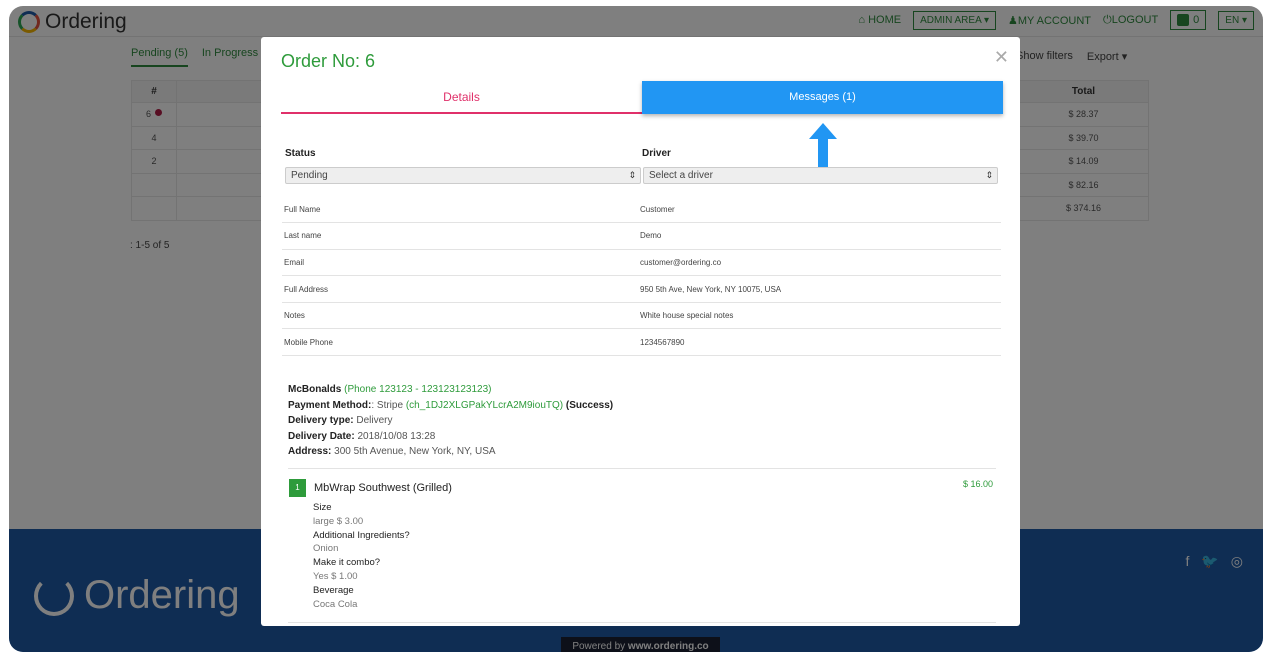  What do you see at coordinates (300, 153) in the screenshot?
I see `status-label: Status` at bounding box center [300, 153].